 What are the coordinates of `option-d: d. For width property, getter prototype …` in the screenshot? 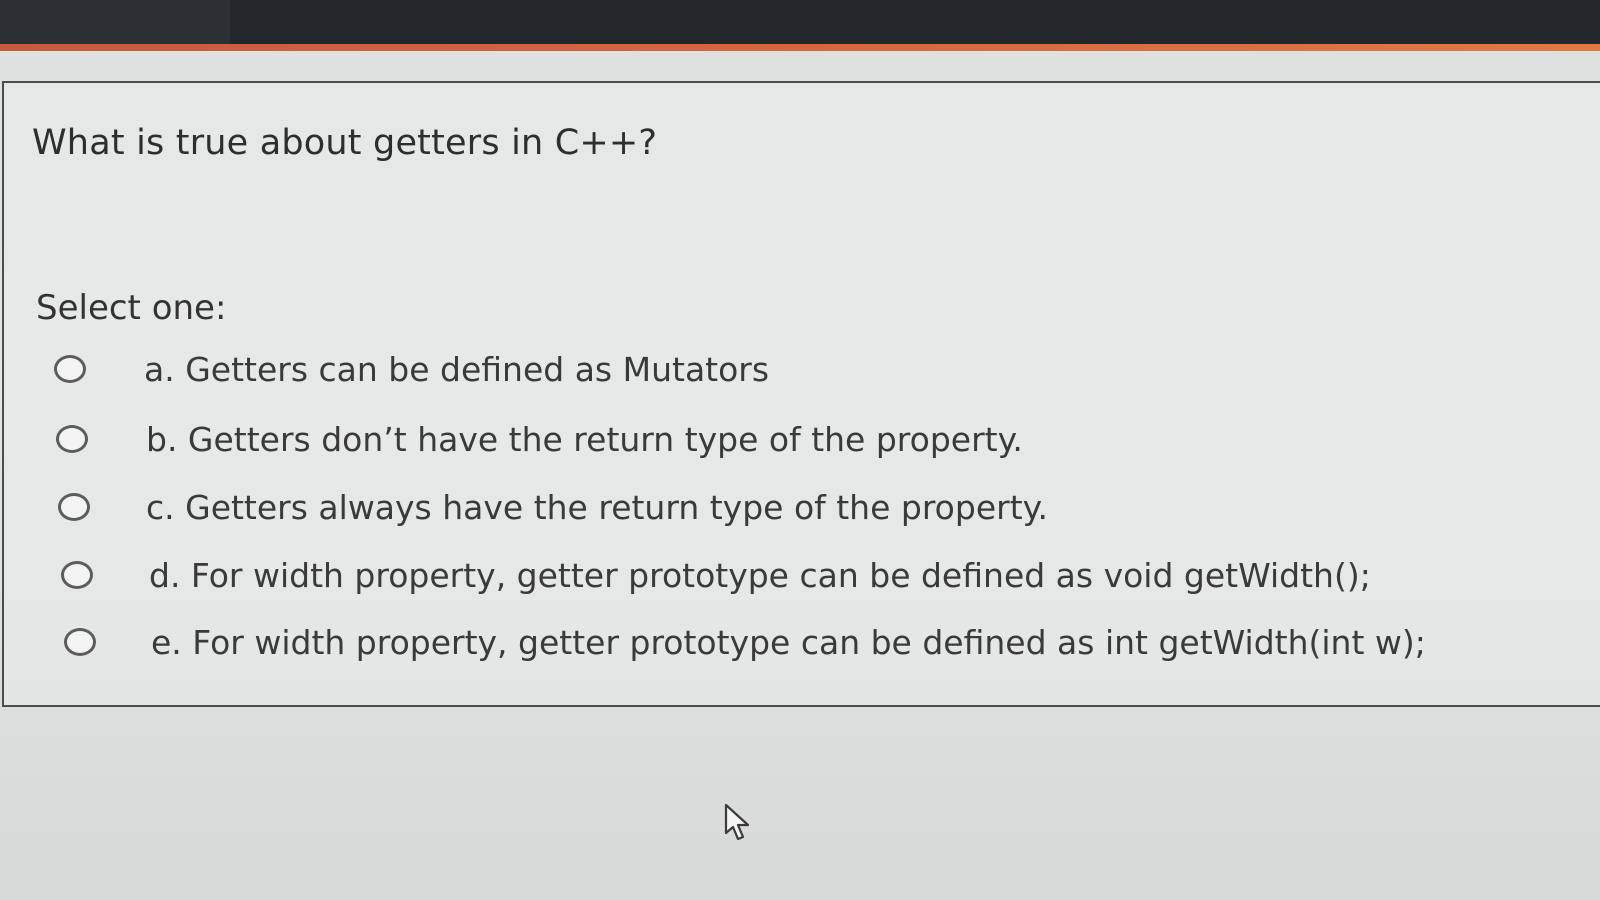 It's located at (716, 575).